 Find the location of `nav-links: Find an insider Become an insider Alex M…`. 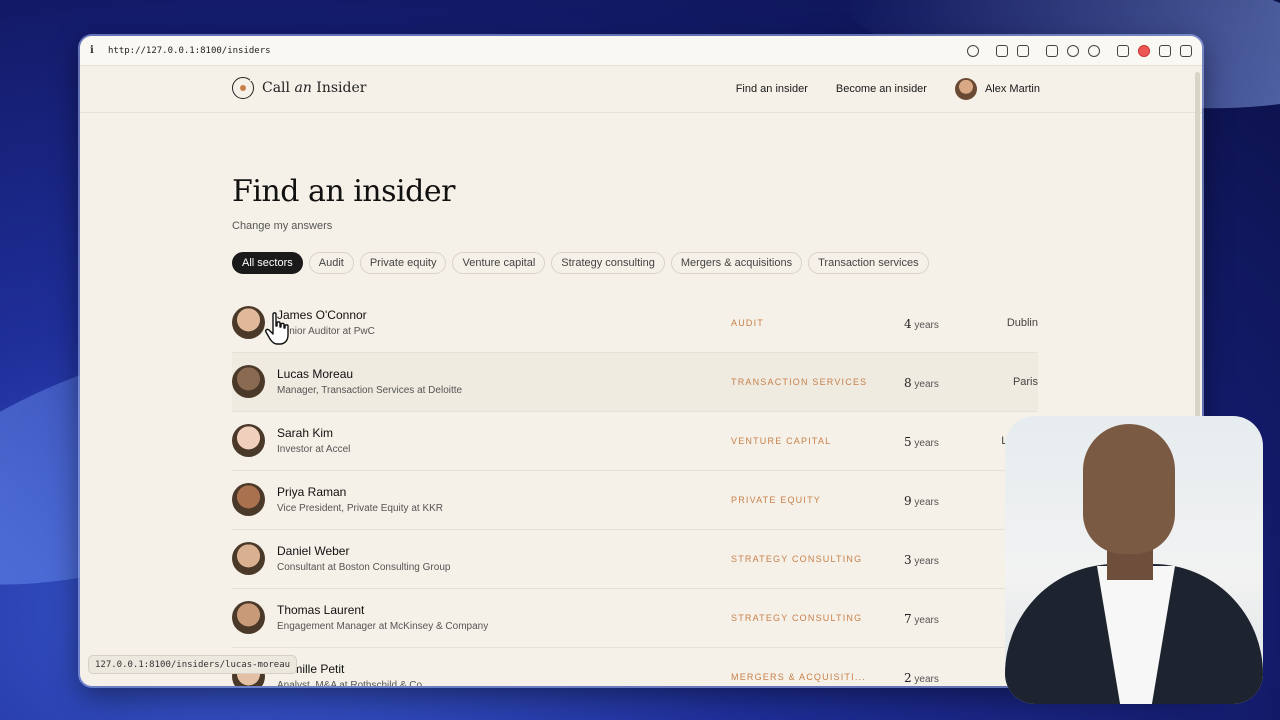

nav-links: Find an insider Become an insider Alex M… is located at coordinates (888, 89).